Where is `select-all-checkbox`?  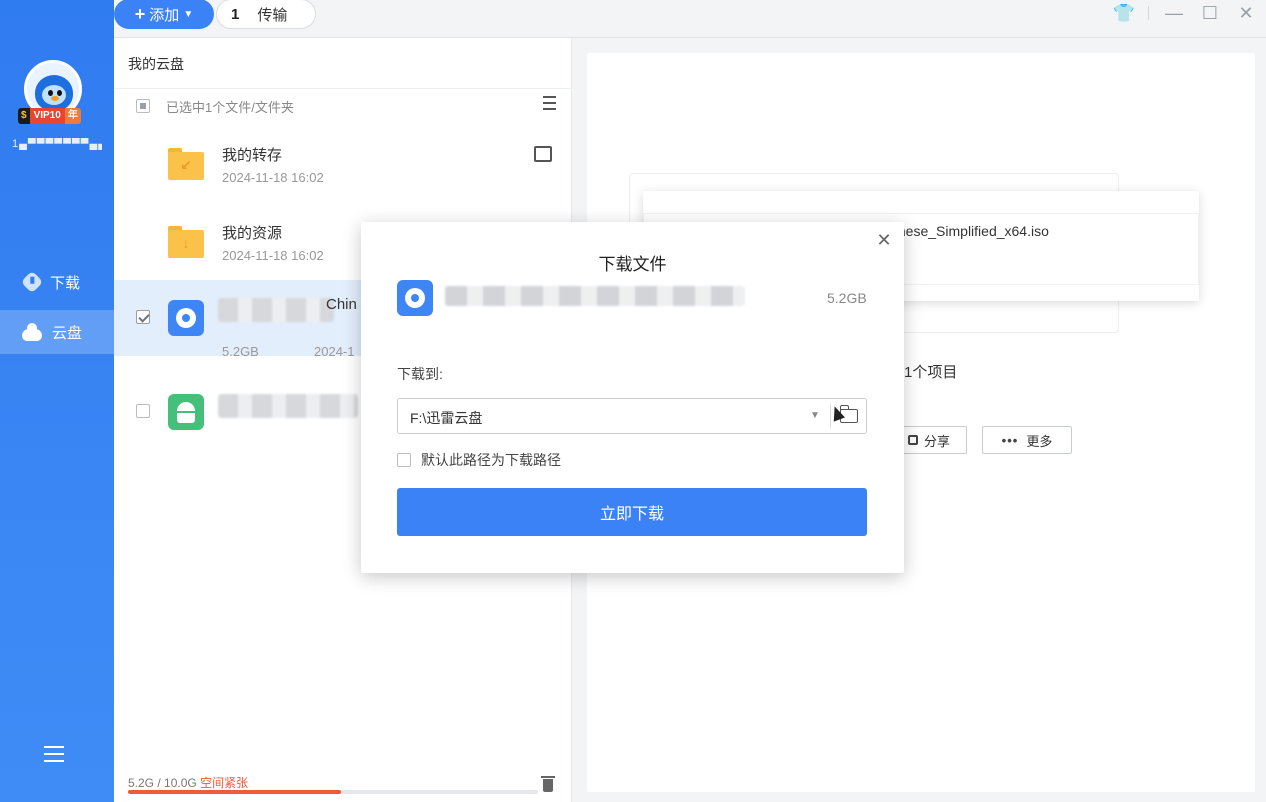
select-all-checkbox is located at coordinates (143, 106).